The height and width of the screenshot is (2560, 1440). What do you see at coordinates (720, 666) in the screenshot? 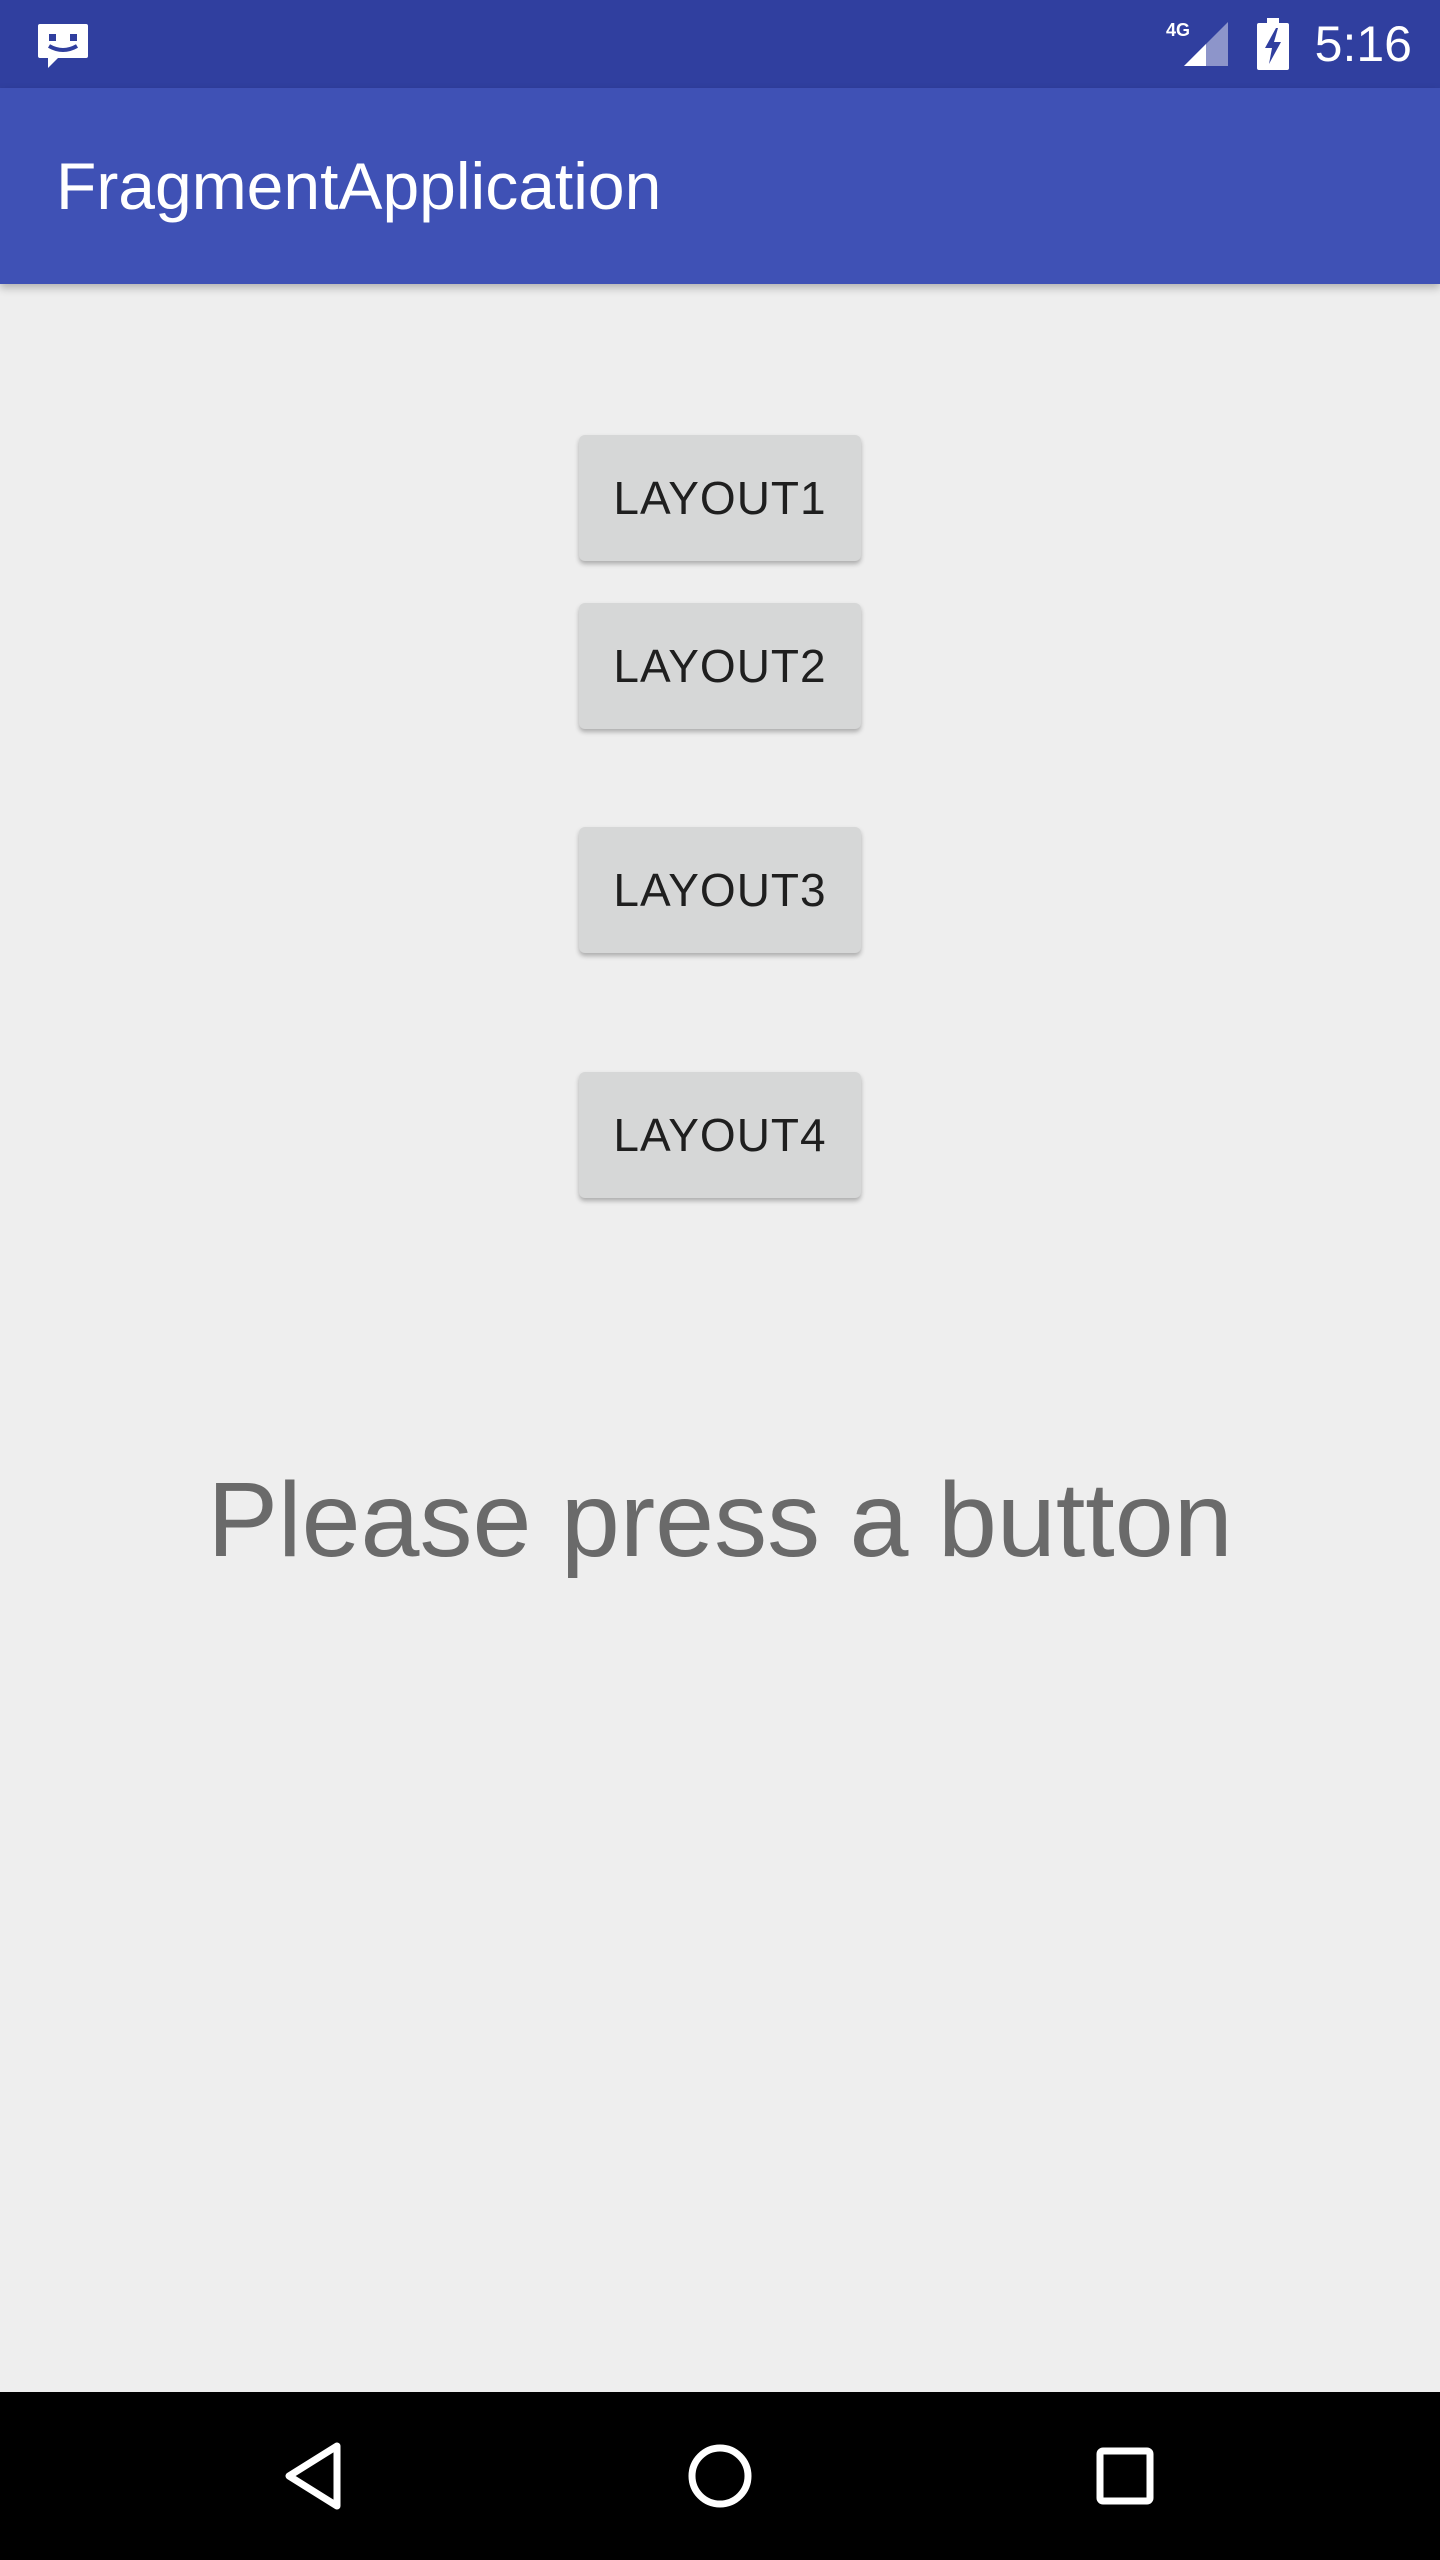
I see `layout2-button: LAYOUT2` at bounding box center [720, 666].